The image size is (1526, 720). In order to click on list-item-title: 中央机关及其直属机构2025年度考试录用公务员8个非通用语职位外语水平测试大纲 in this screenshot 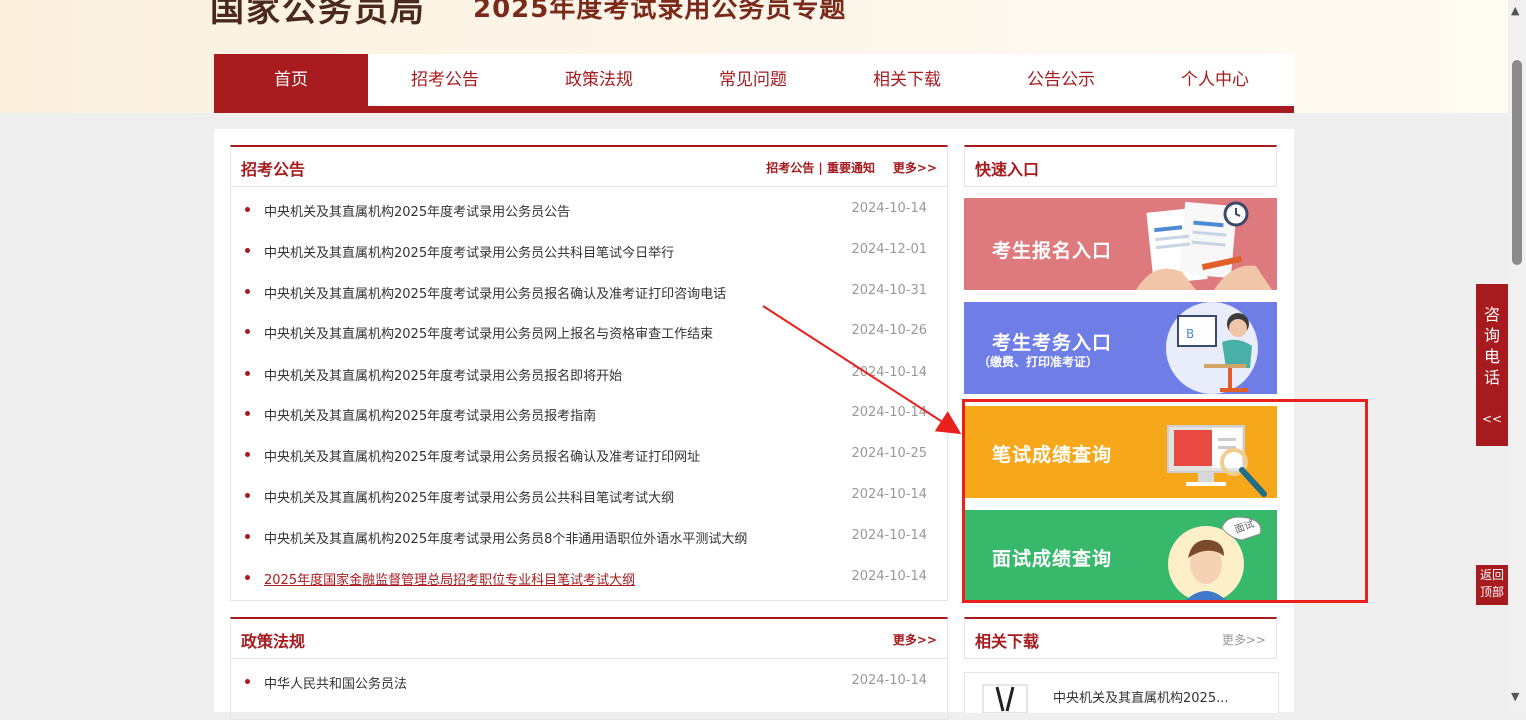, I will do `click(505, 537)`.